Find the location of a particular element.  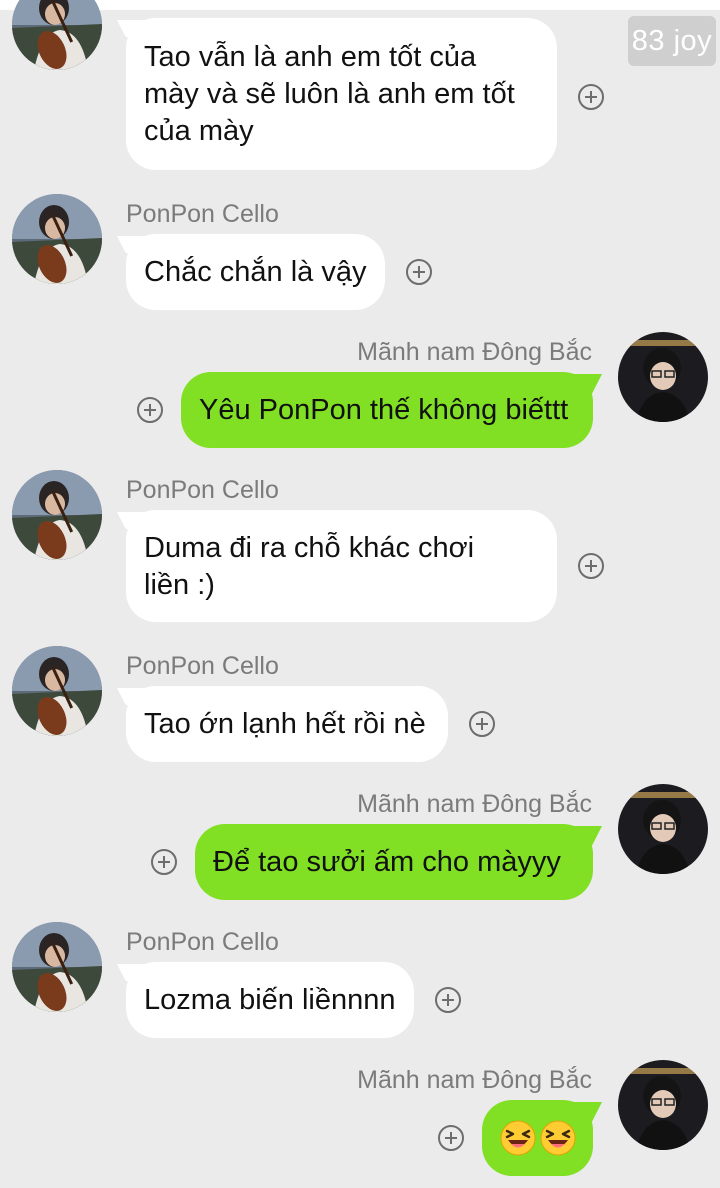

message-bubble-incoming: Chắc chắn là vậy is located at coordinates (255, 272).